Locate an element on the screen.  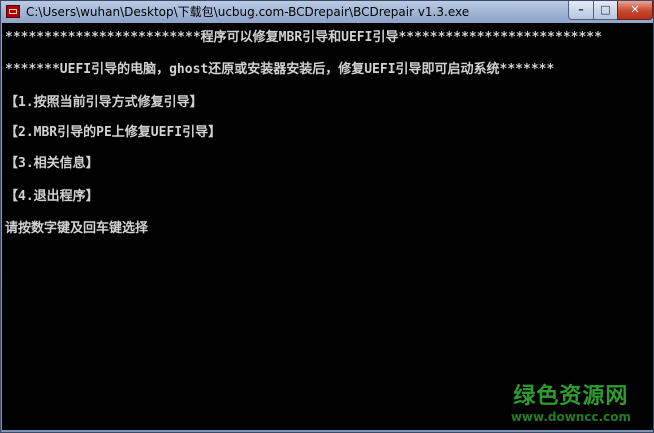
app-icon is located at coordinates (13, 11).